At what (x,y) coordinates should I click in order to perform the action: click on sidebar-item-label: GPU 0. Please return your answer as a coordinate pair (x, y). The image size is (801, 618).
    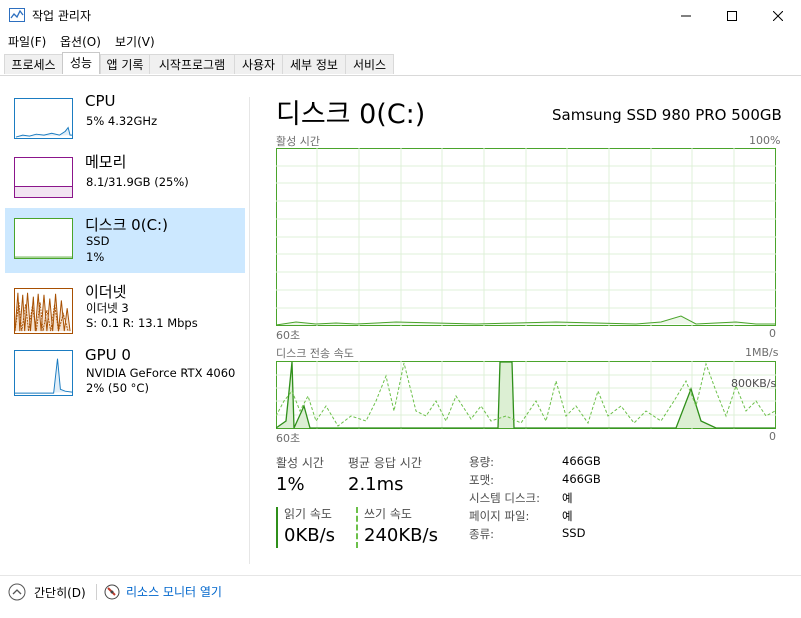
    Looking at the image, I should click on (108, 355).